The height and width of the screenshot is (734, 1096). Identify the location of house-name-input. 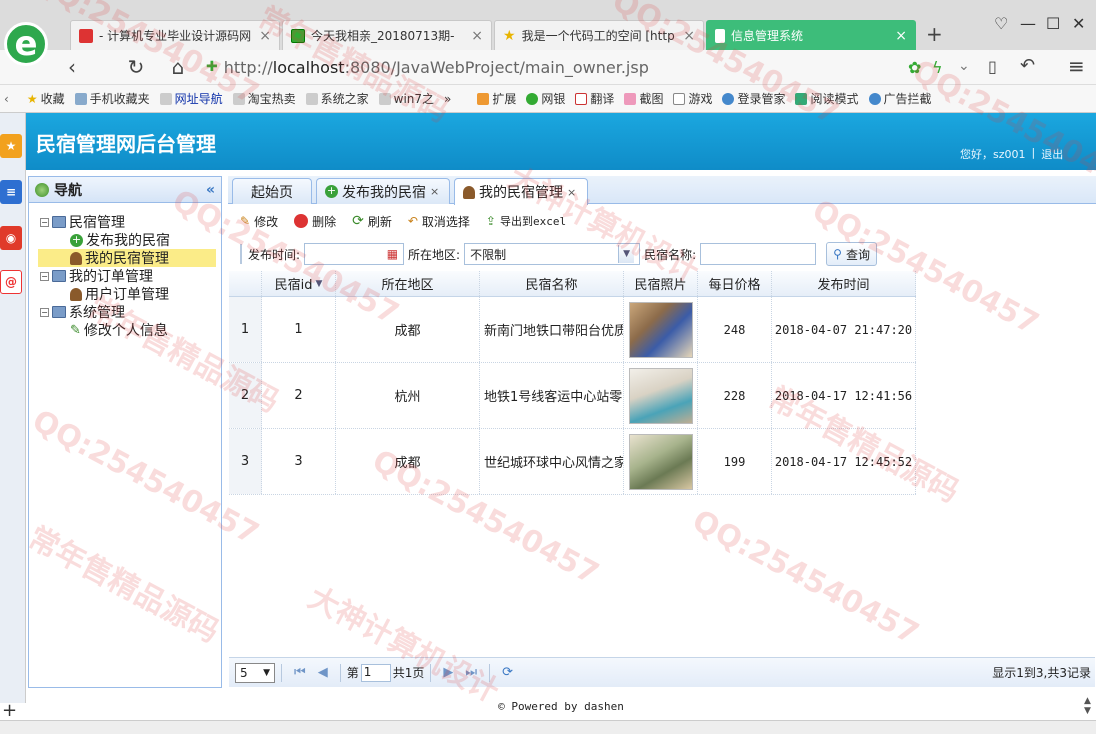
(758, 254).